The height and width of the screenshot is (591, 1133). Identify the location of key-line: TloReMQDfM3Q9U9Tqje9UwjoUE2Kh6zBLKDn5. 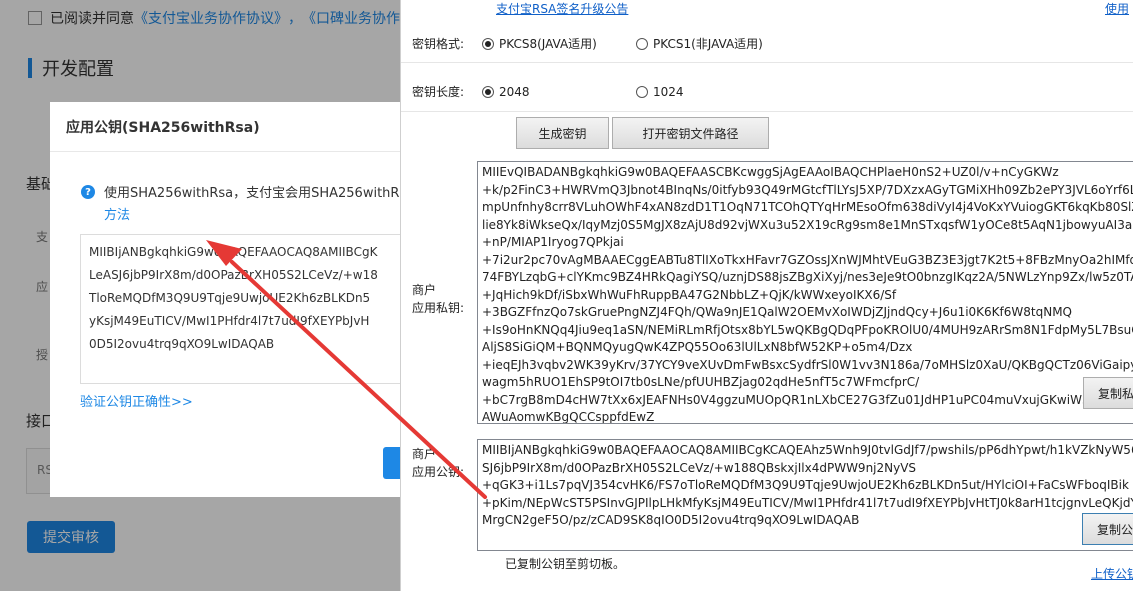
(230, 298).